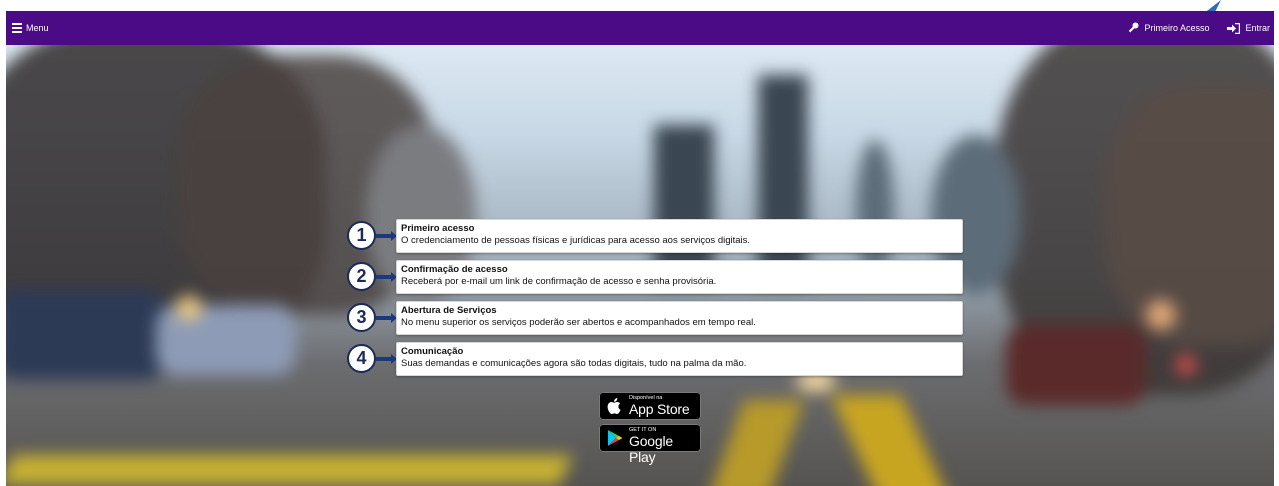  Describe the element at coordinates (1257, 28) in the screenshot. I see `login-label: Entrar` at that location.